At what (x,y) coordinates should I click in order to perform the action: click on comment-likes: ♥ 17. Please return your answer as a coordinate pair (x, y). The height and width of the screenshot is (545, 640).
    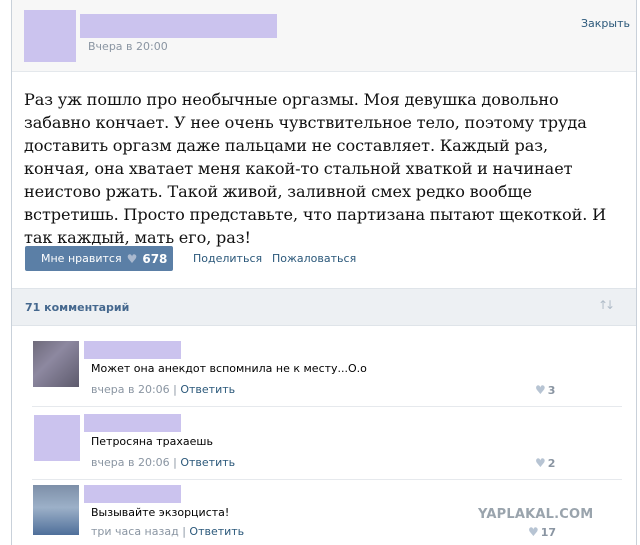
    Looking at the image, I should click on (542, 532).